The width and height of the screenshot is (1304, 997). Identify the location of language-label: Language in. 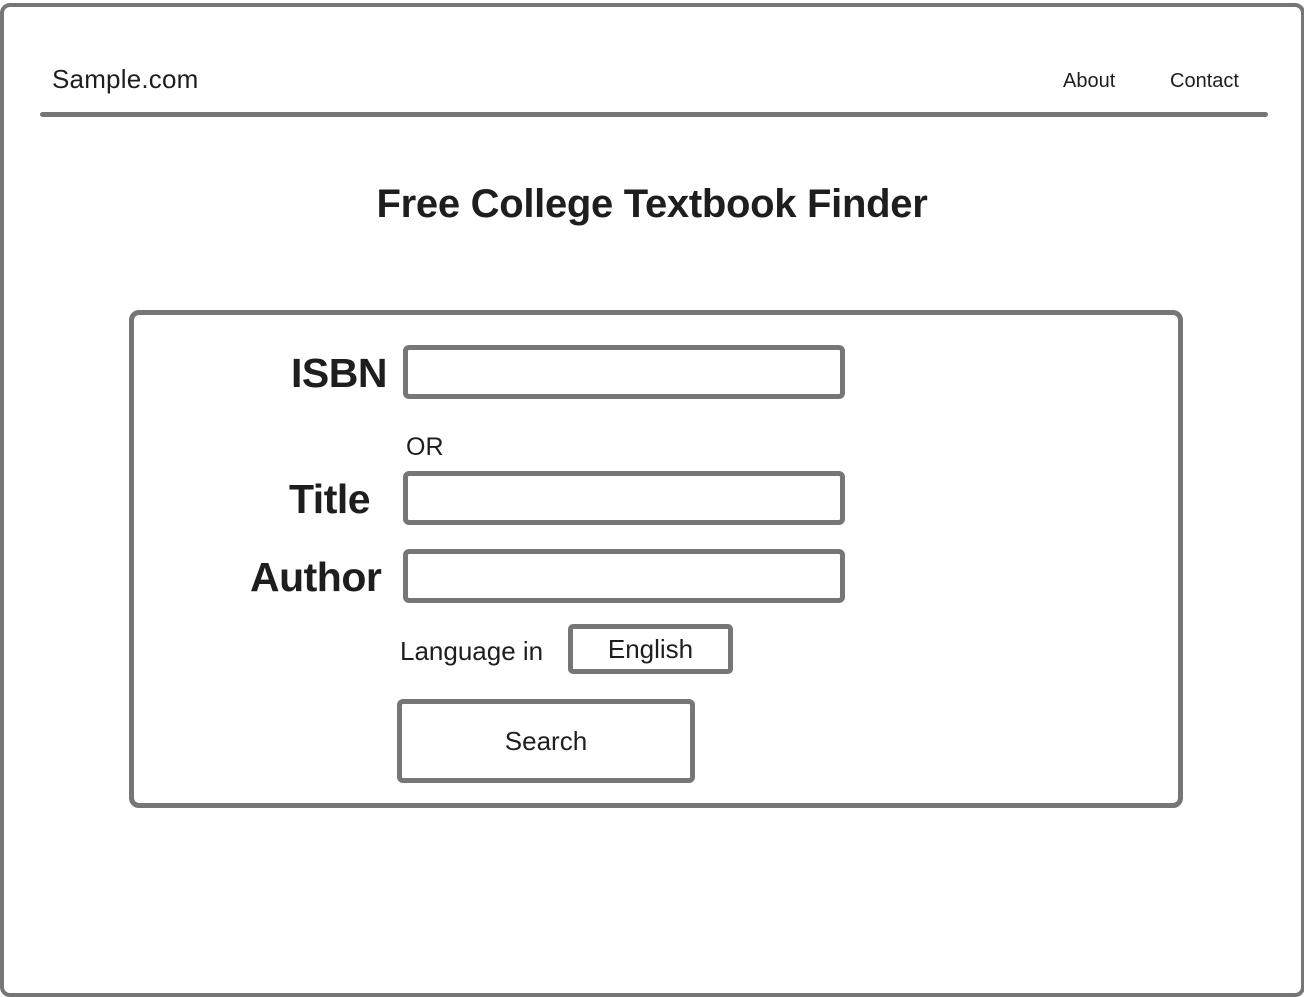
(472, 651).